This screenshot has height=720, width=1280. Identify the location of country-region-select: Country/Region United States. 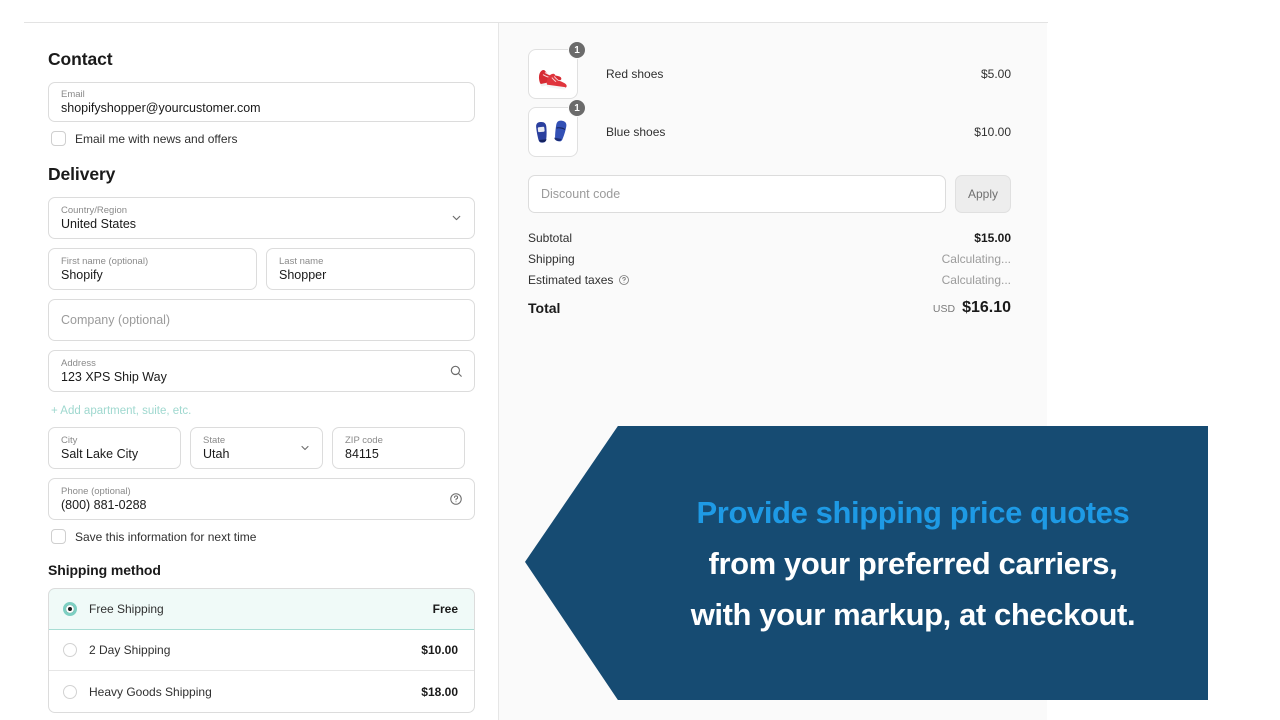
(261, 218).